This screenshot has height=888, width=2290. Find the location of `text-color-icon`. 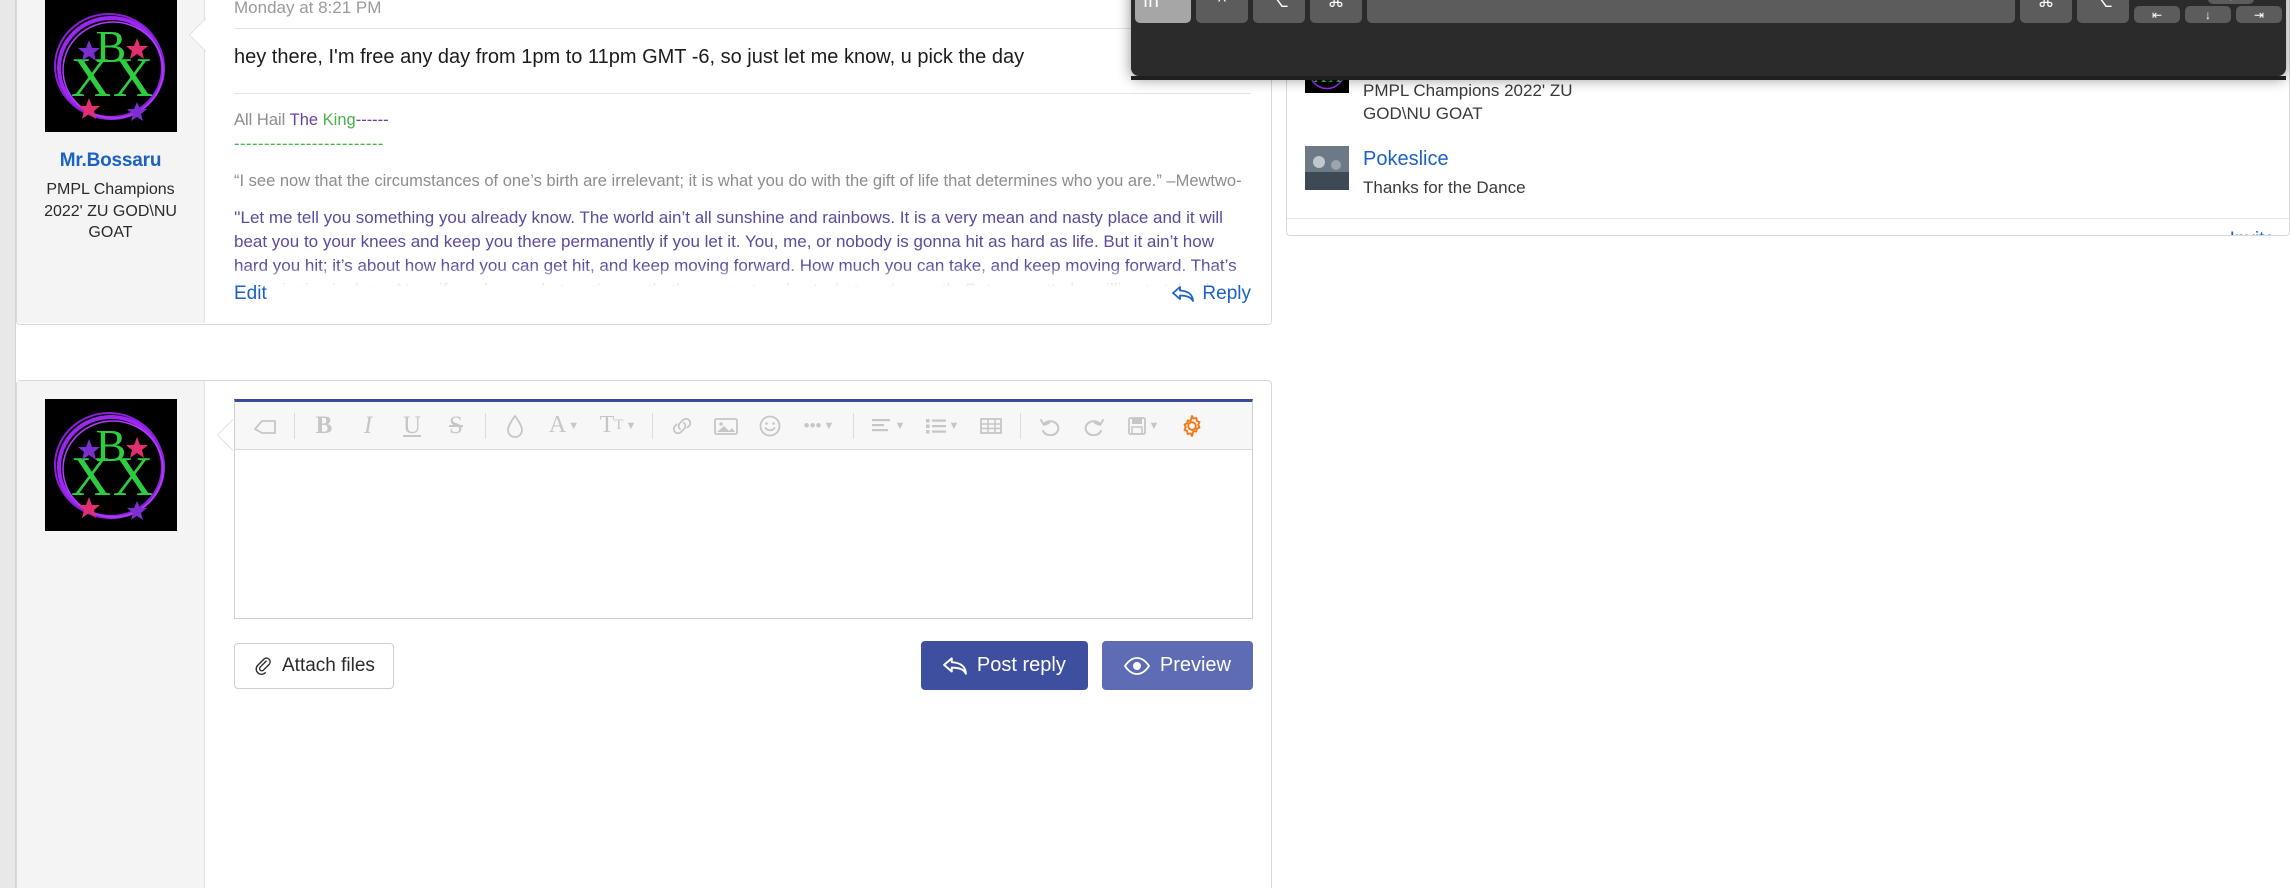

text-color-icon is located at coordinates (515, 426).